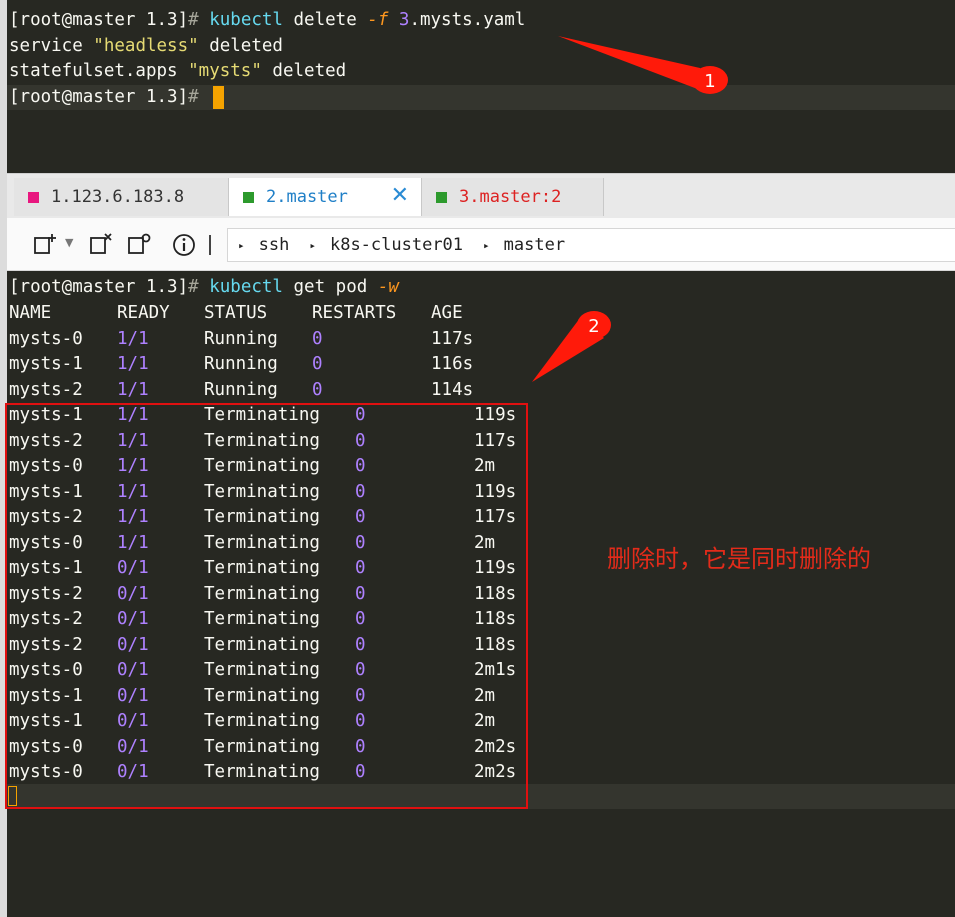 The height and width of the screenshot is (917, 955). Describe the element at coordinates (452, 338) in the screenshot. I see `table-cell: 117s` at that location.